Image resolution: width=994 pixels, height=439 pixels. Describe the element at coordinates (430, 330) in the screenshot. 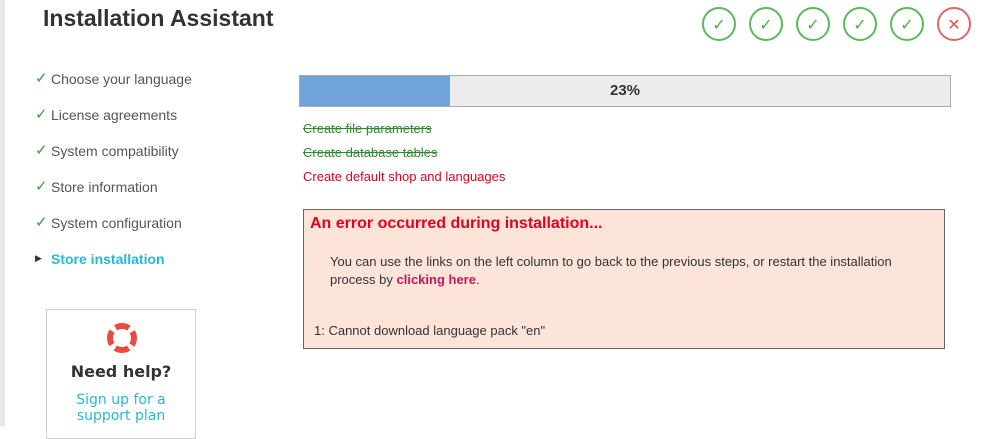

I see `error-detail: 1: Cannot download language pack "en"` at that location.